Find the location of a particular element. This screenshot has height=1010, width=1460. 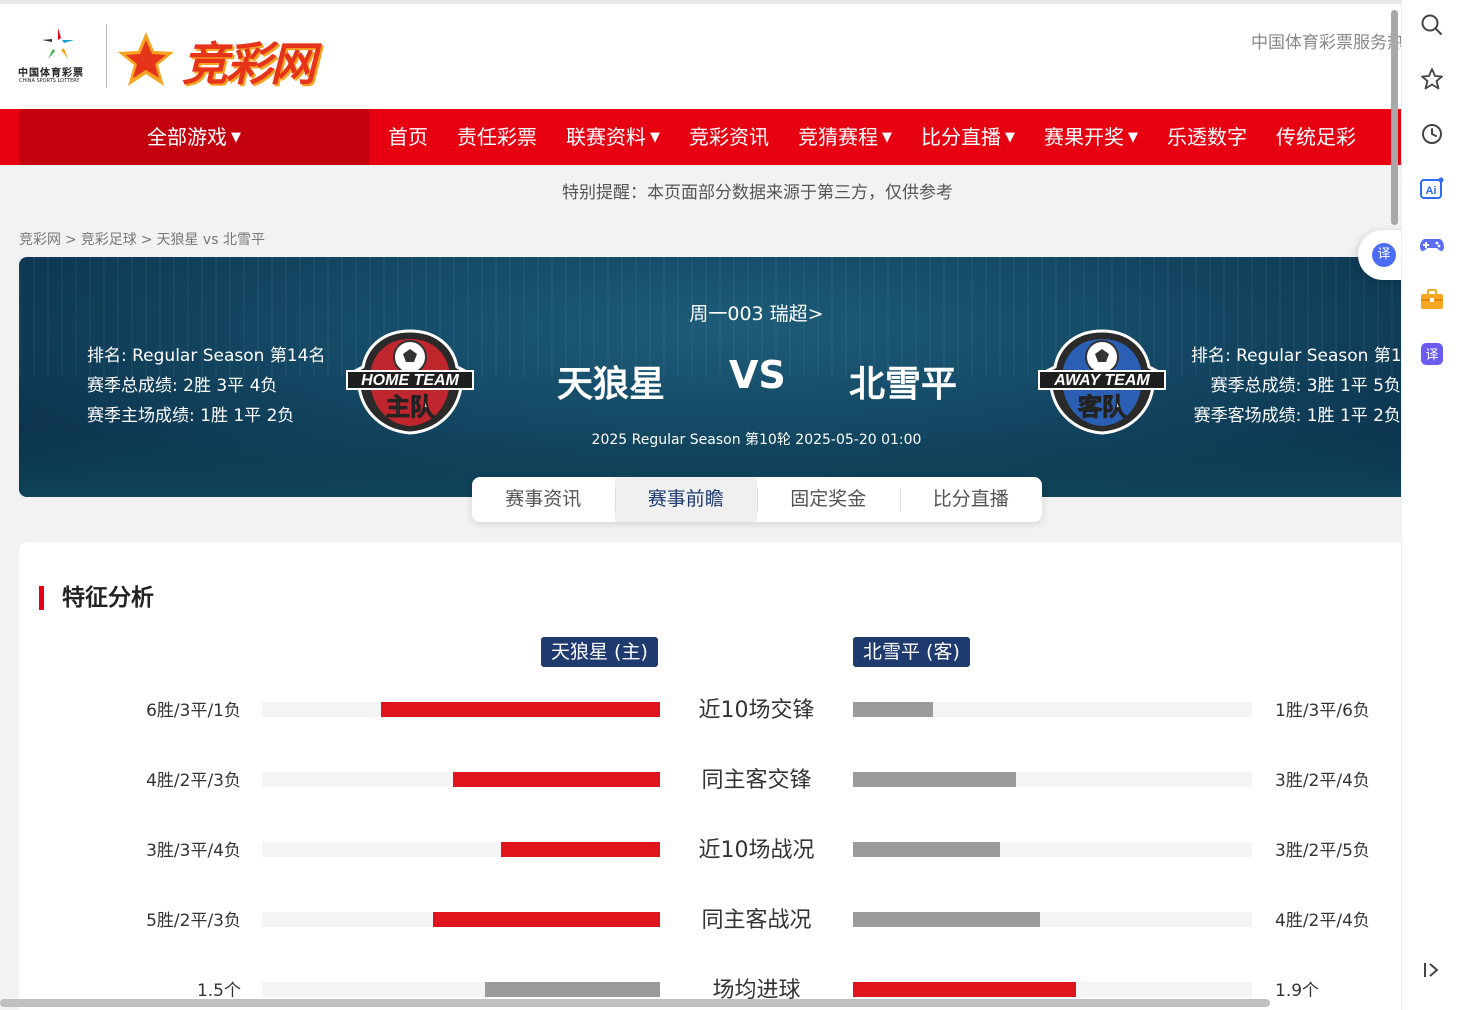

lottery-logo-cn: 中国体育彩票 is located at coordinates (51, 73).